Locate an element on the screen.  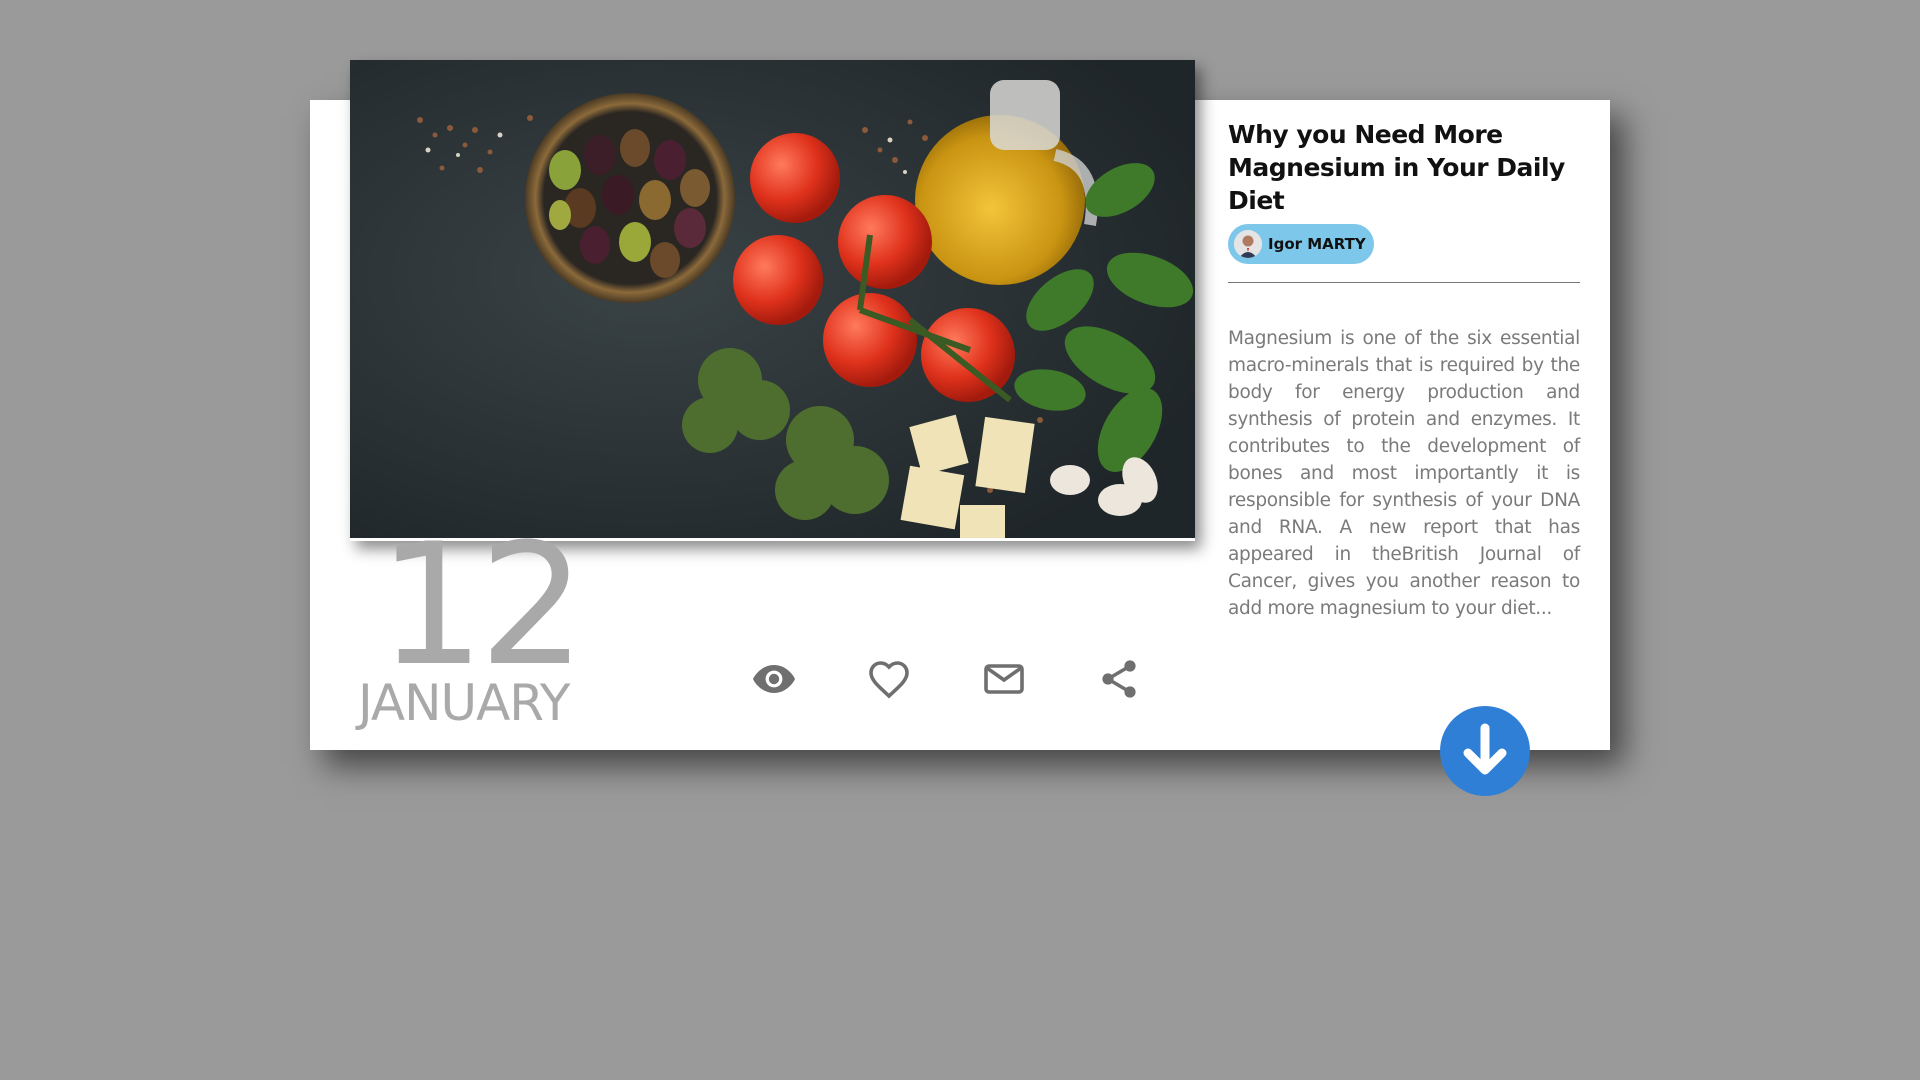
read-more-button is located at coordinates (1485, 751).